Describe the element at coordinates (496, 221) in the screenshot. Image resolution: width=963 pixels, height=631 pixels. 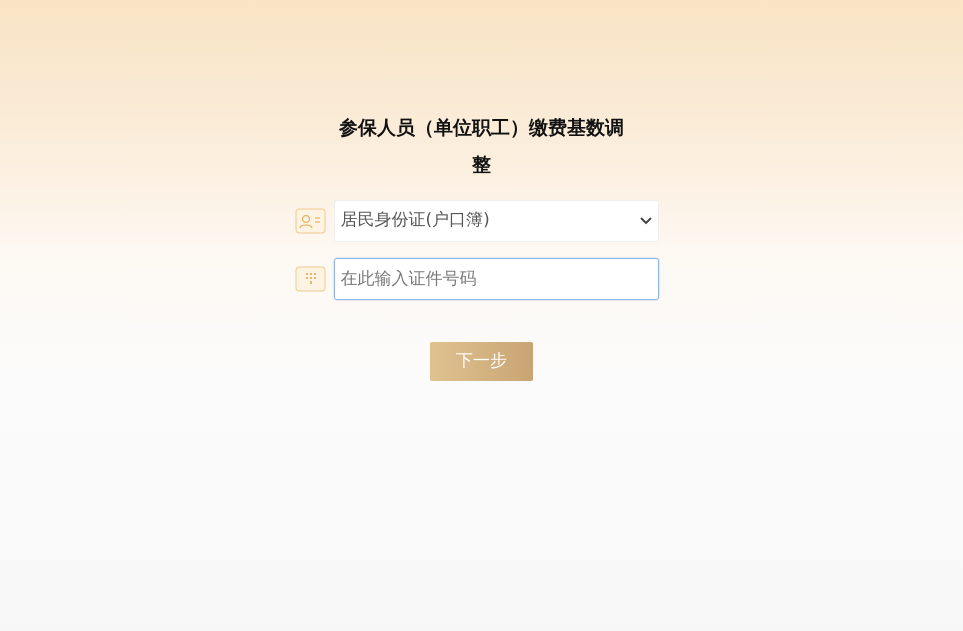
I see `id-type-select: 居民身份证(户口簿)` at that location.